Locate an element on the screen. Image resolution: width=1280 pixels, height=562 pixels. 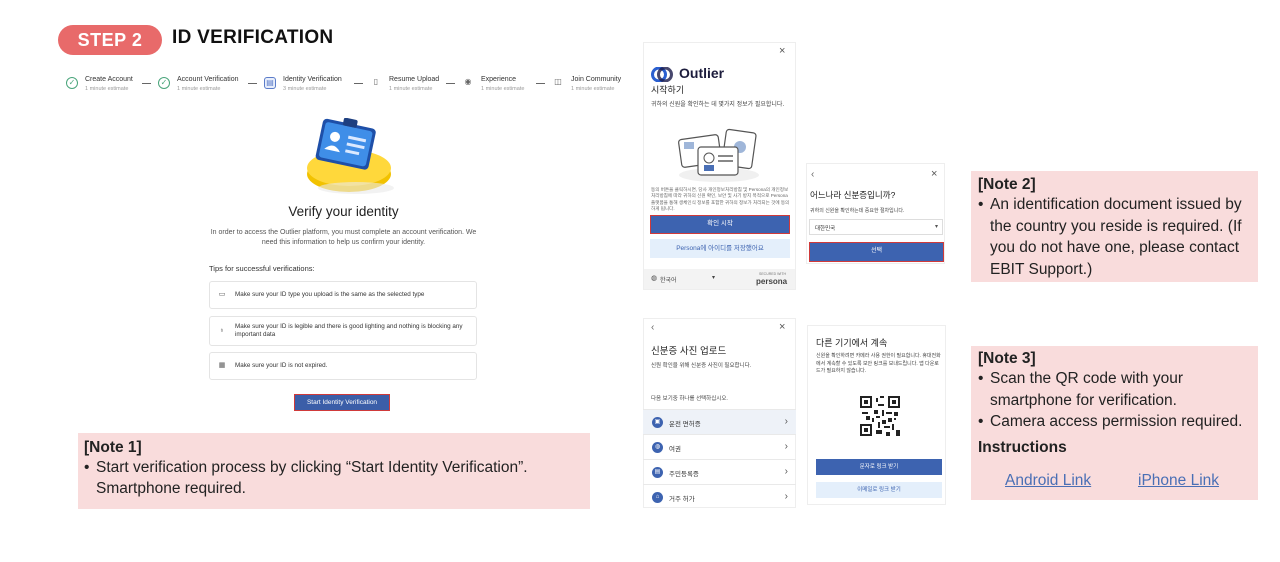
persona-logo: persona is located at coordinates (772, 281).